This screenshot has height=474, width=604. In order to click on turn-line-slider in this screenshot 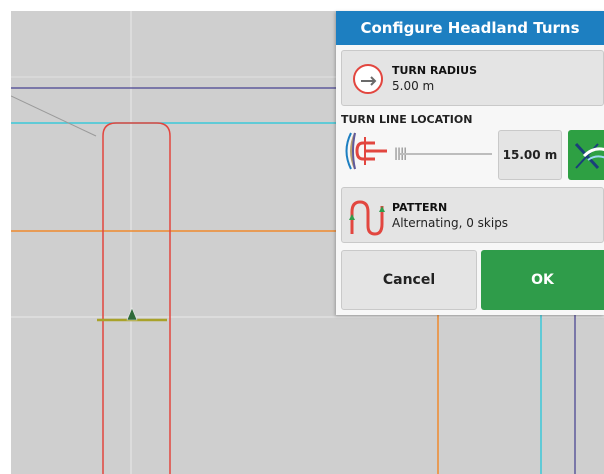, I will do `click(446, 154)`.